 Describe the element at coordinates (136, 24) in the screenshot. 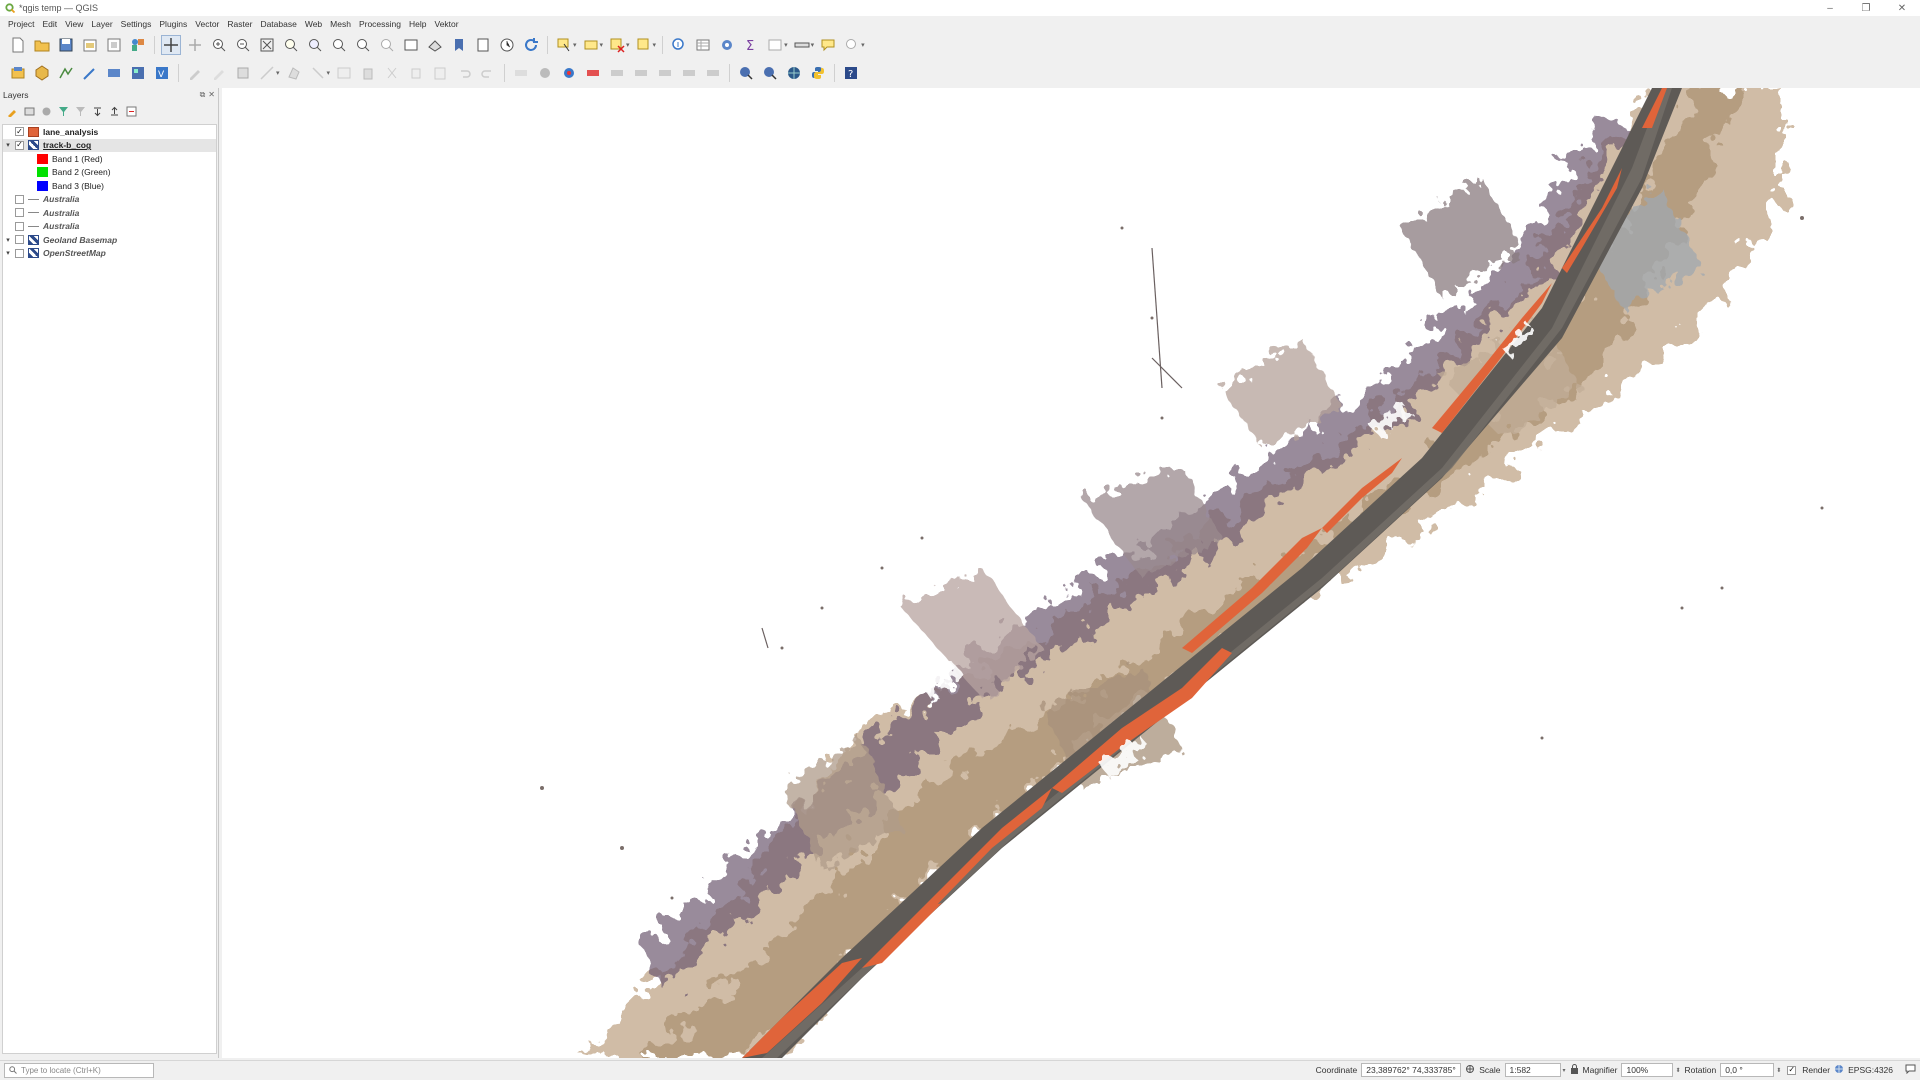

I see `menu-settings: Settings` at that location.